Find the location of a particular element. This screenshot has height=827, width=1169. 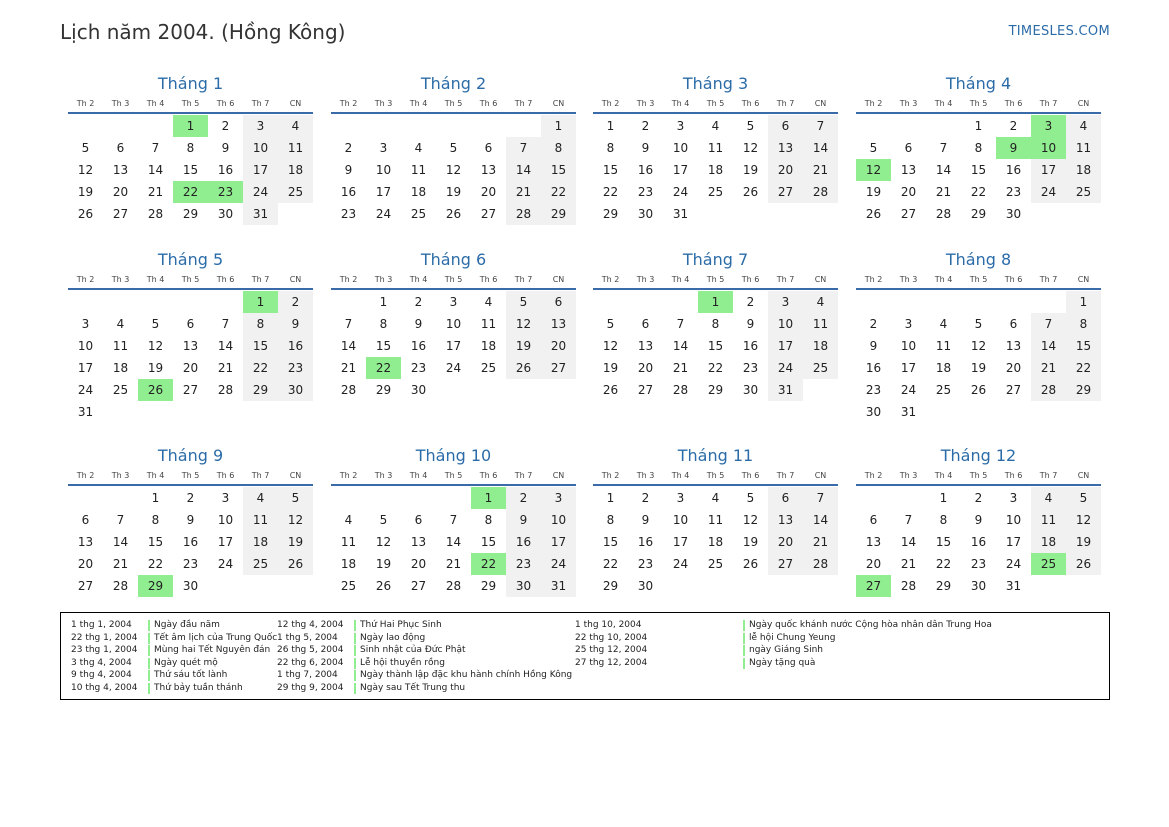

legend-item: 27 thg 12, 2004 Ngày tặng quà is located at coordinates (783, 663).